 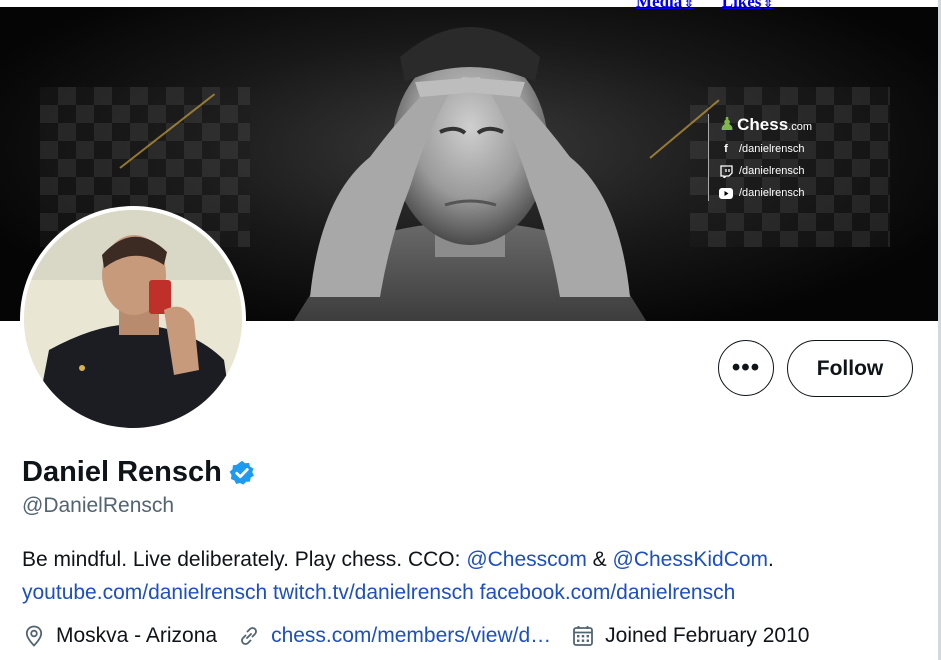 I want to click on profile-tab-links: Media ⇳ Likes ⇳, so click(x=716, y=5).